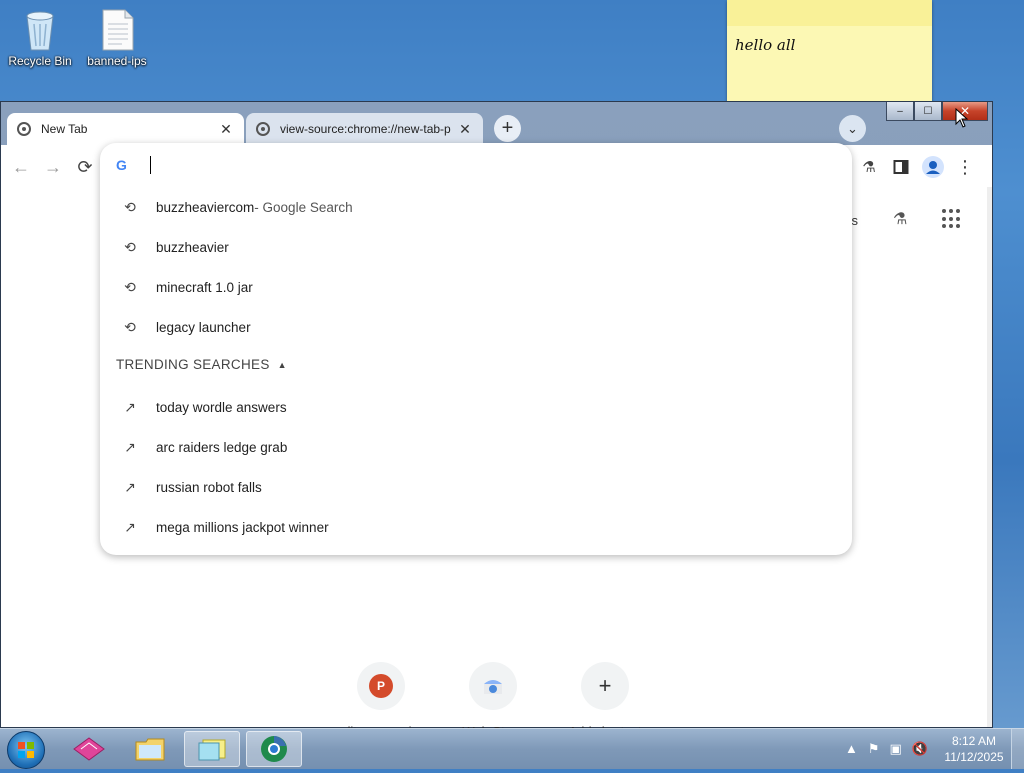 Image resolution: width=1024 pixels, height=773 pixels. I want to click on pink-app-icon, so click(89, 749).